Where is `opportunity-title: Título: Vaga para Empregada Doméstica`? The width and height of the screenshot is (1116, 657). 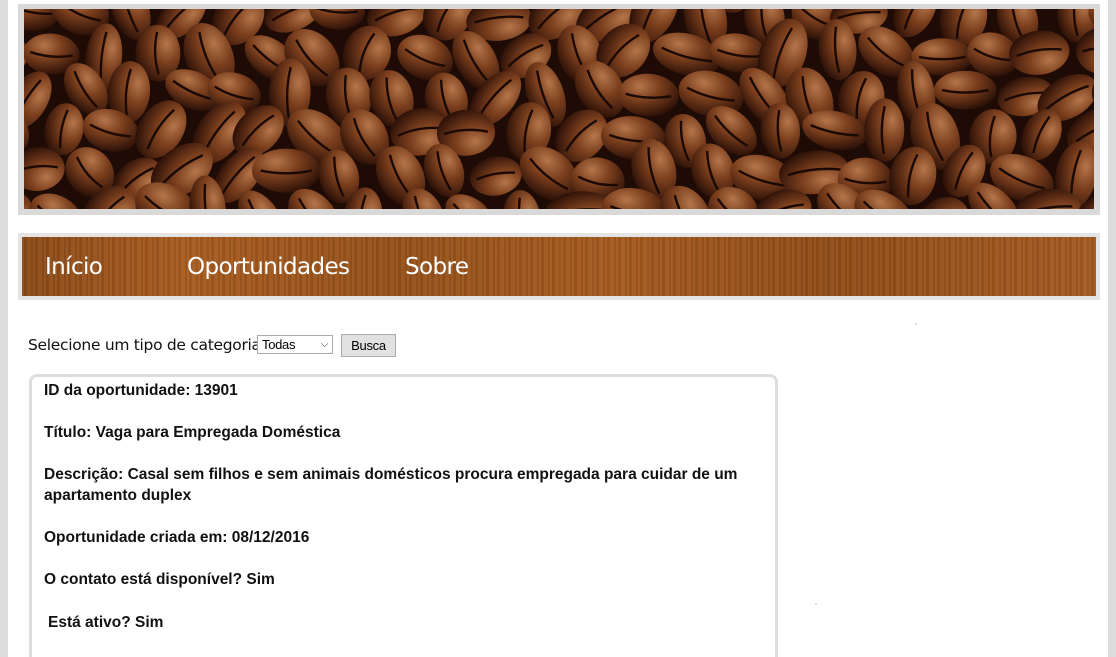
opportunity-title: Título: Vaga para Empregada Doméstica is located at coordinates (192, 432).